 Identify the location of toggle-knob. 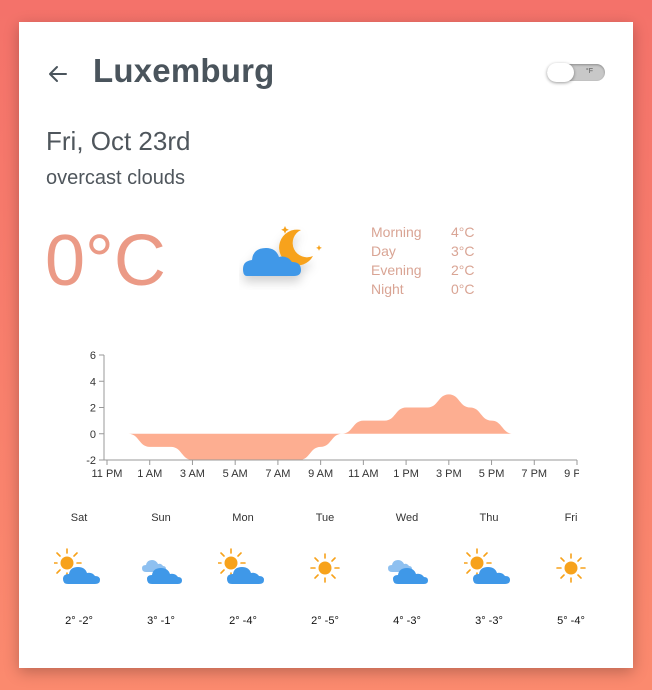
(560, 72).